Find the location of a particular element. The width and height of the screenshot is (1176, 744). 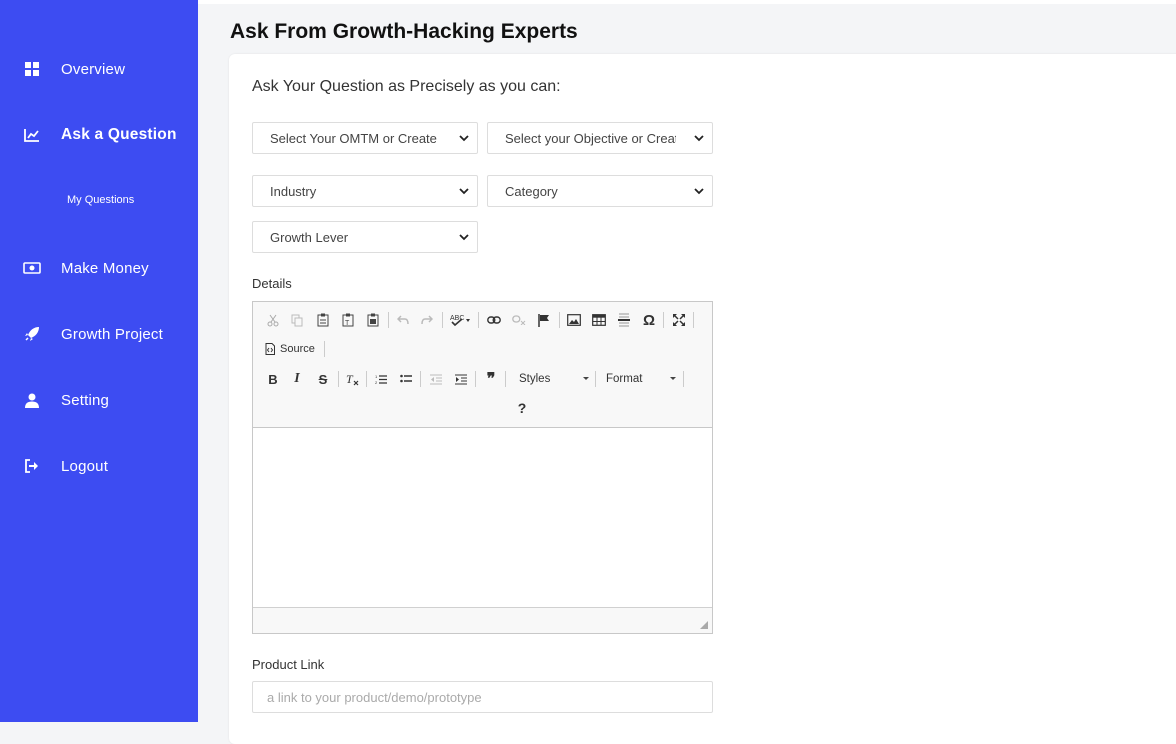

remove-format-icon: T is located at coordinates (353, 379).